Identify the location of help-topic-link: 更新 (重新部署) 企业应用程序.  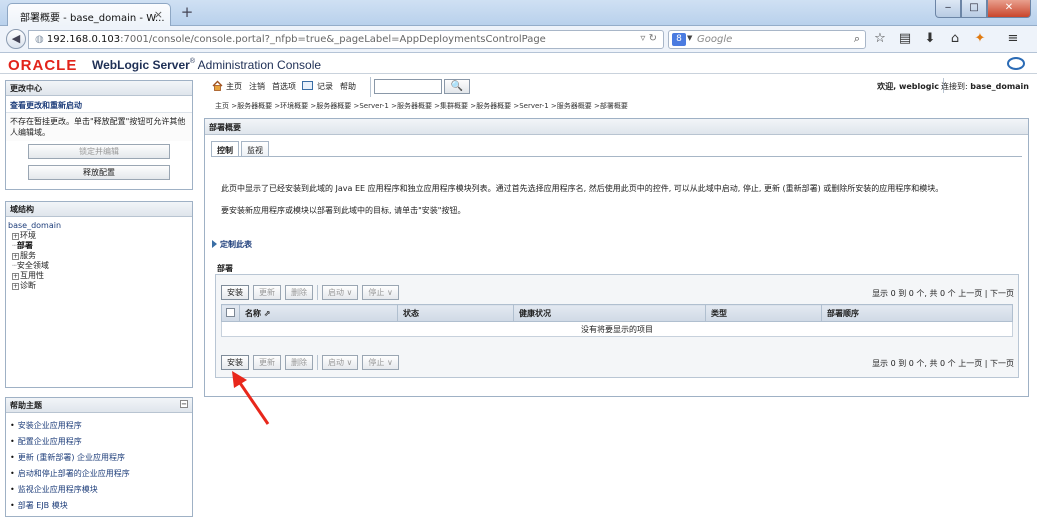
(101, 460).